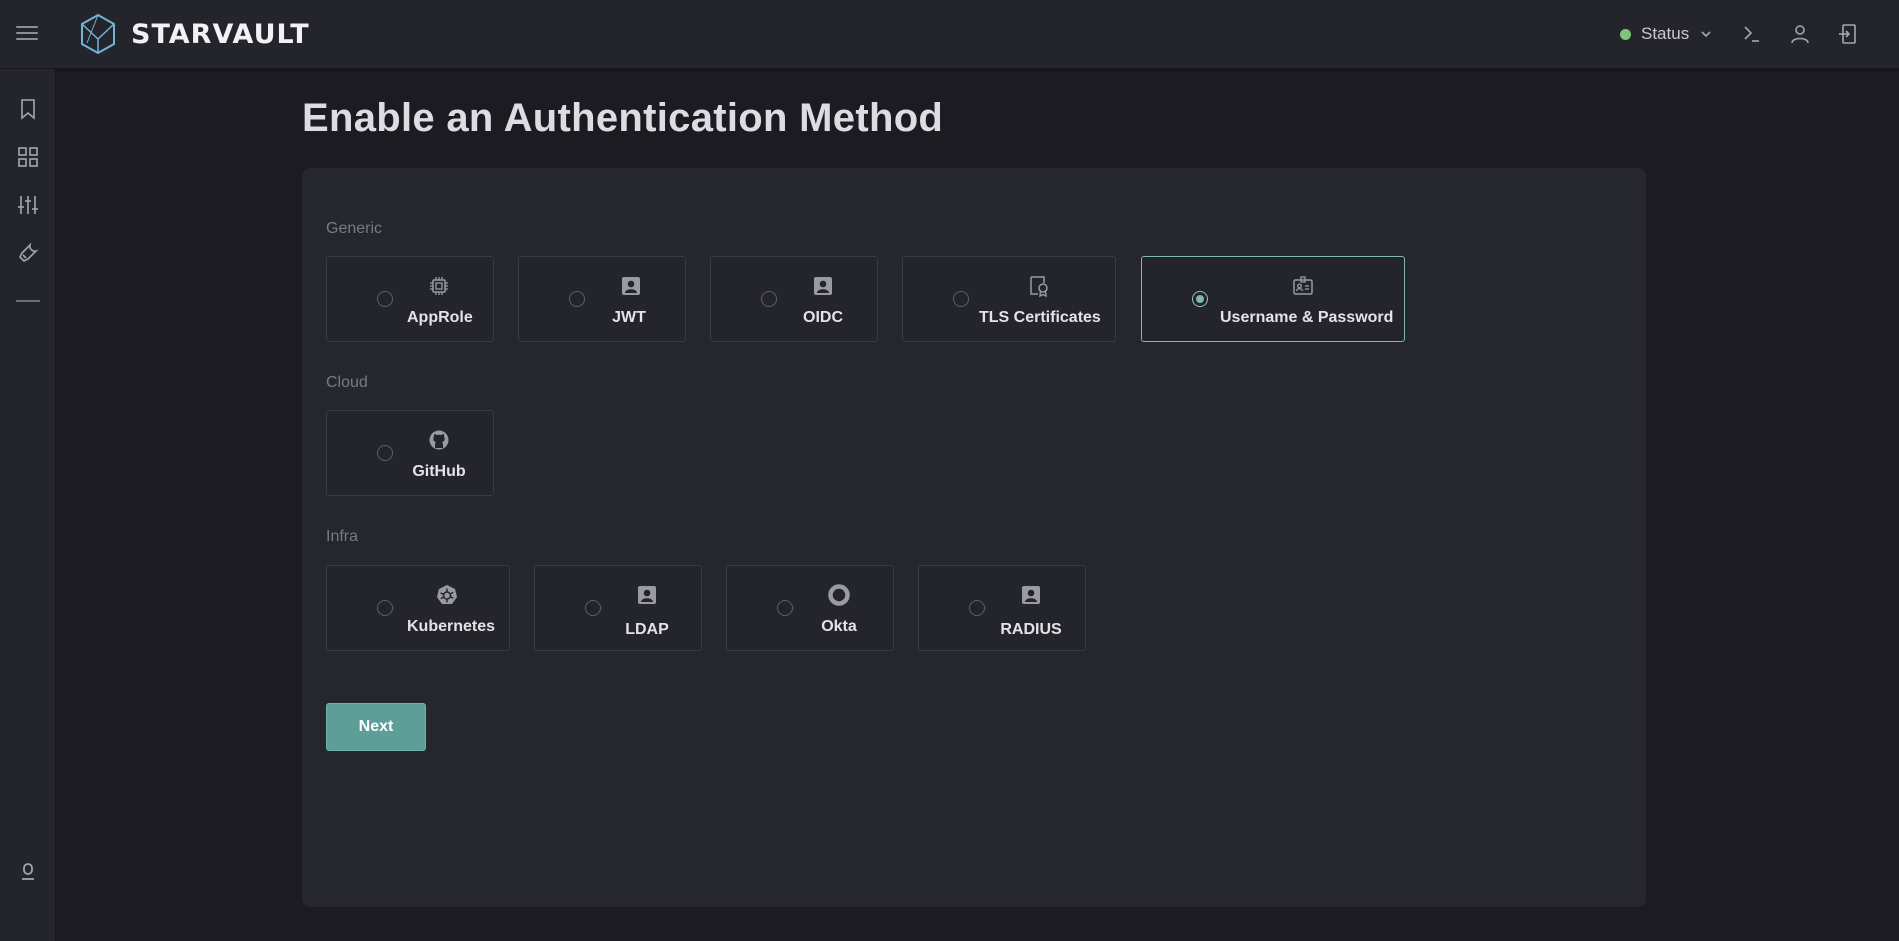 The height and width of the screenshot is (941, 1899). Describe the element at coordinates (98, 34) in the screenshot. I see `logo-icon` at that location.